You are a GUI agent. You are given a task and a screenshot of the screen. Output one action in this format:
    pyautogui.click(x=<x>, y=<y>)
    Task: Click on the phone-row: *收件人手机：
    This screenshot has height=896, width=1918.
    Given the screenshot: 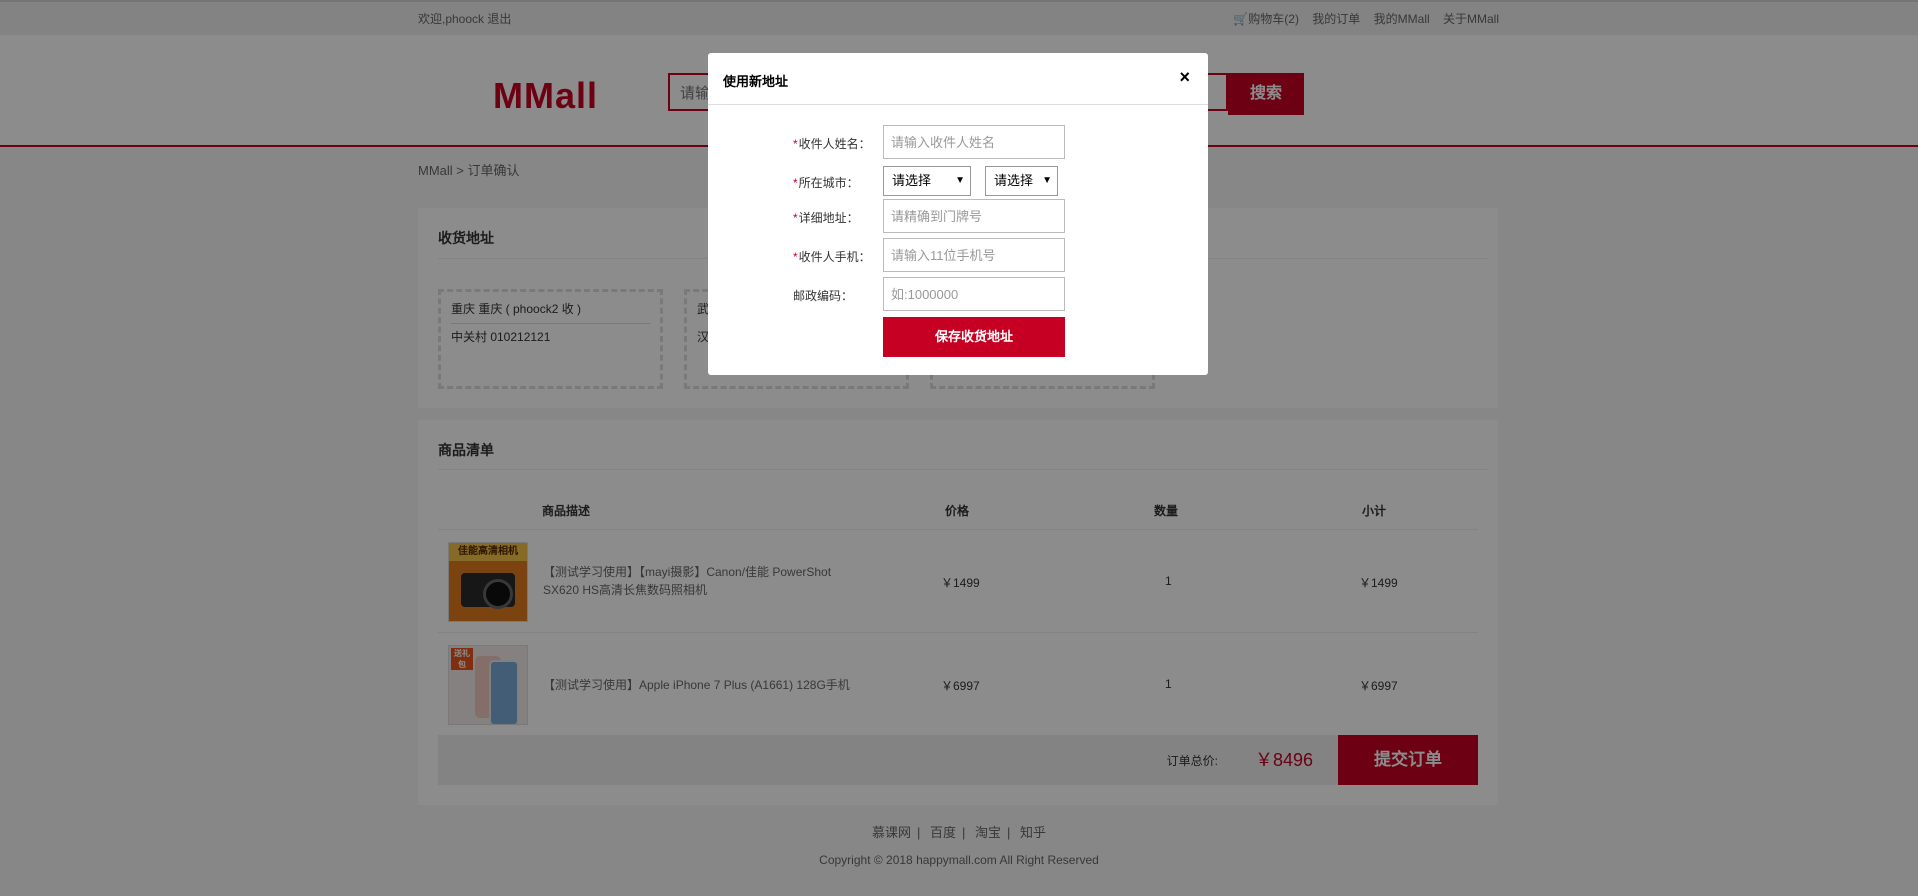 What is the action you would take?
    pyautogui.click(x=958, y=255)
    